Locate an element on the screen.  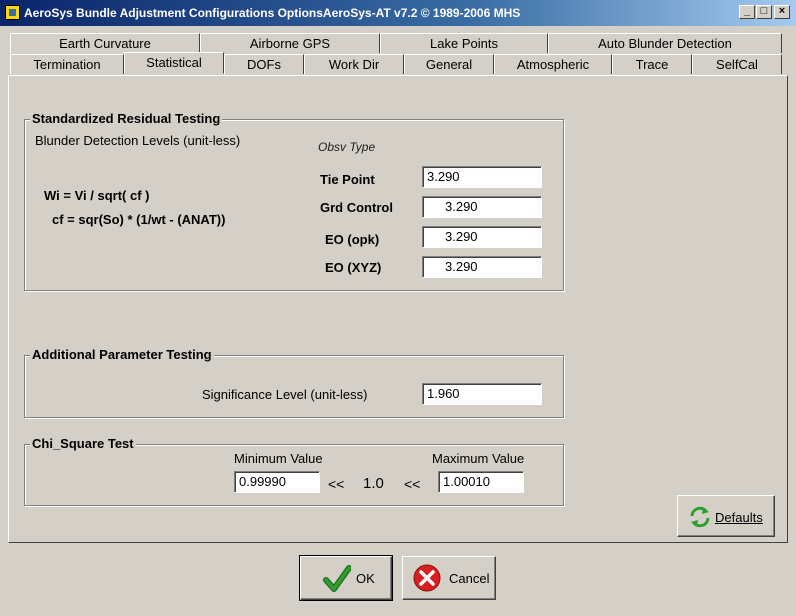
tab-termination: Termination is located at coordinates (67, 64).